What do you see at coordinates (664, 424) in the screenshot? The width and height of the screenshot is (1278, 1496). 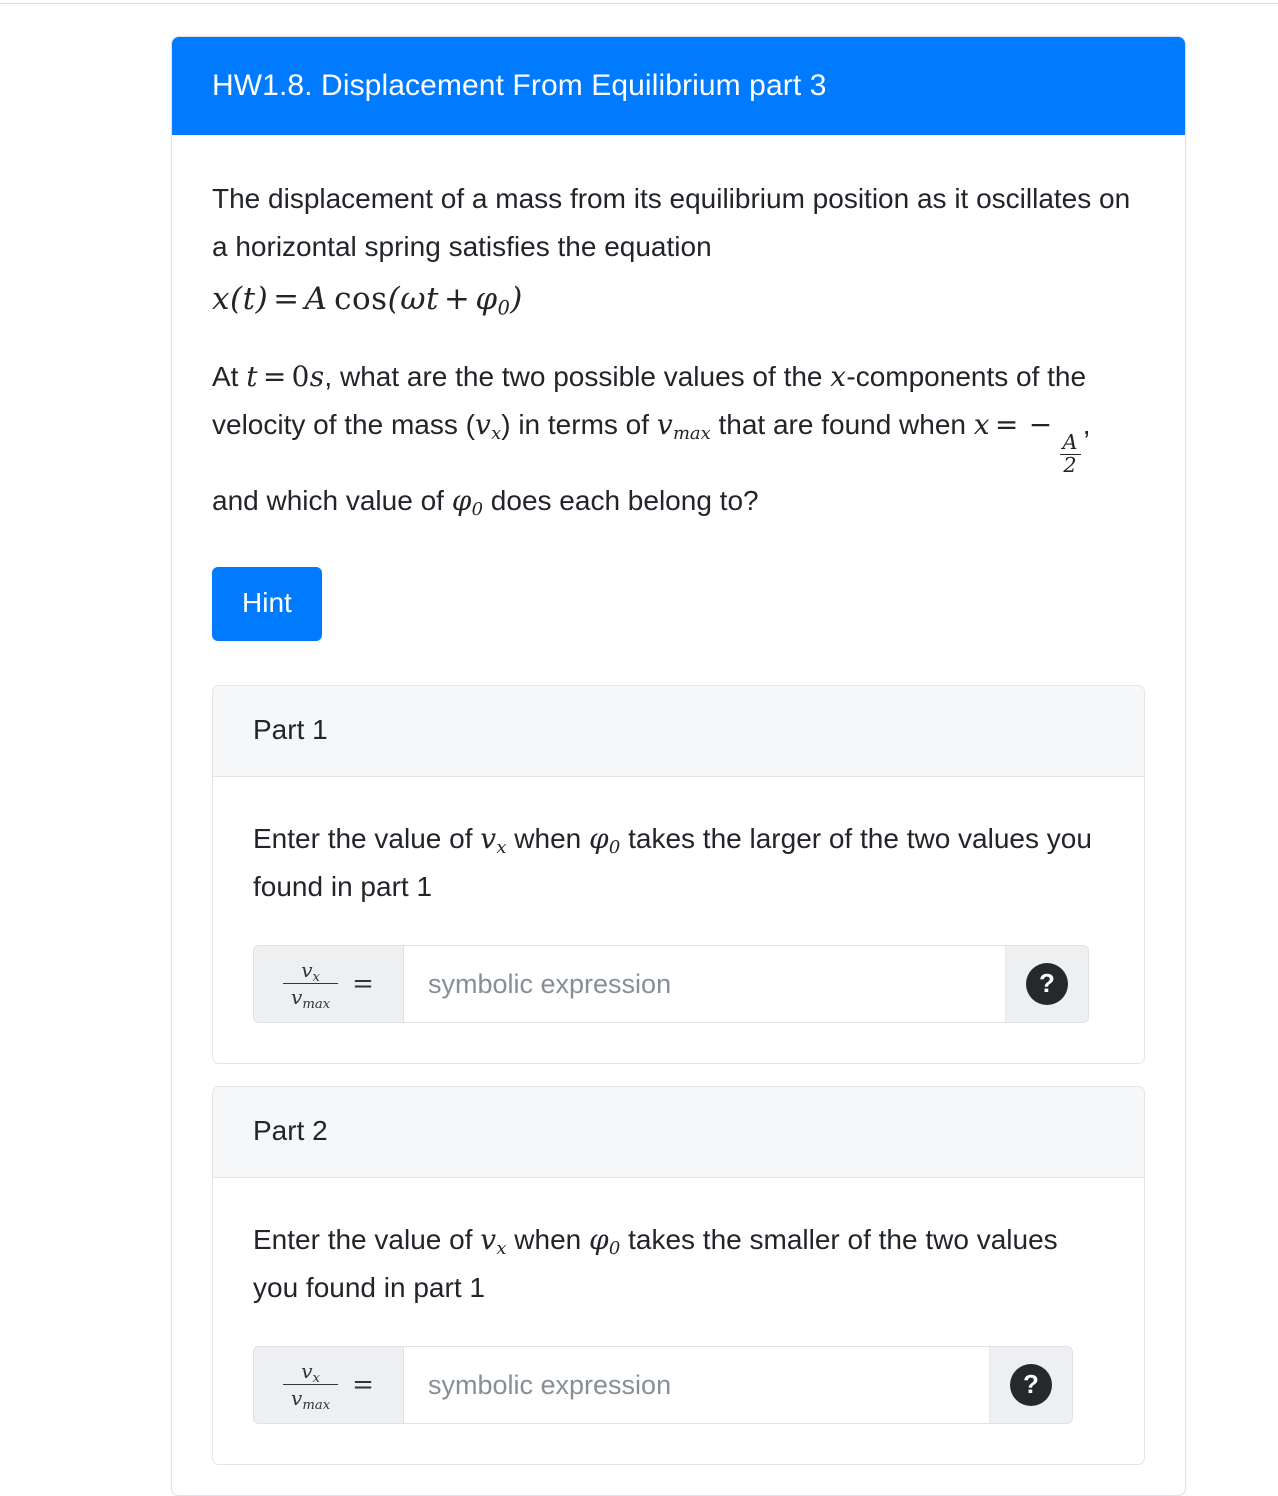 I see `q2-vmax-v: v` at bounding box center [664, 424].